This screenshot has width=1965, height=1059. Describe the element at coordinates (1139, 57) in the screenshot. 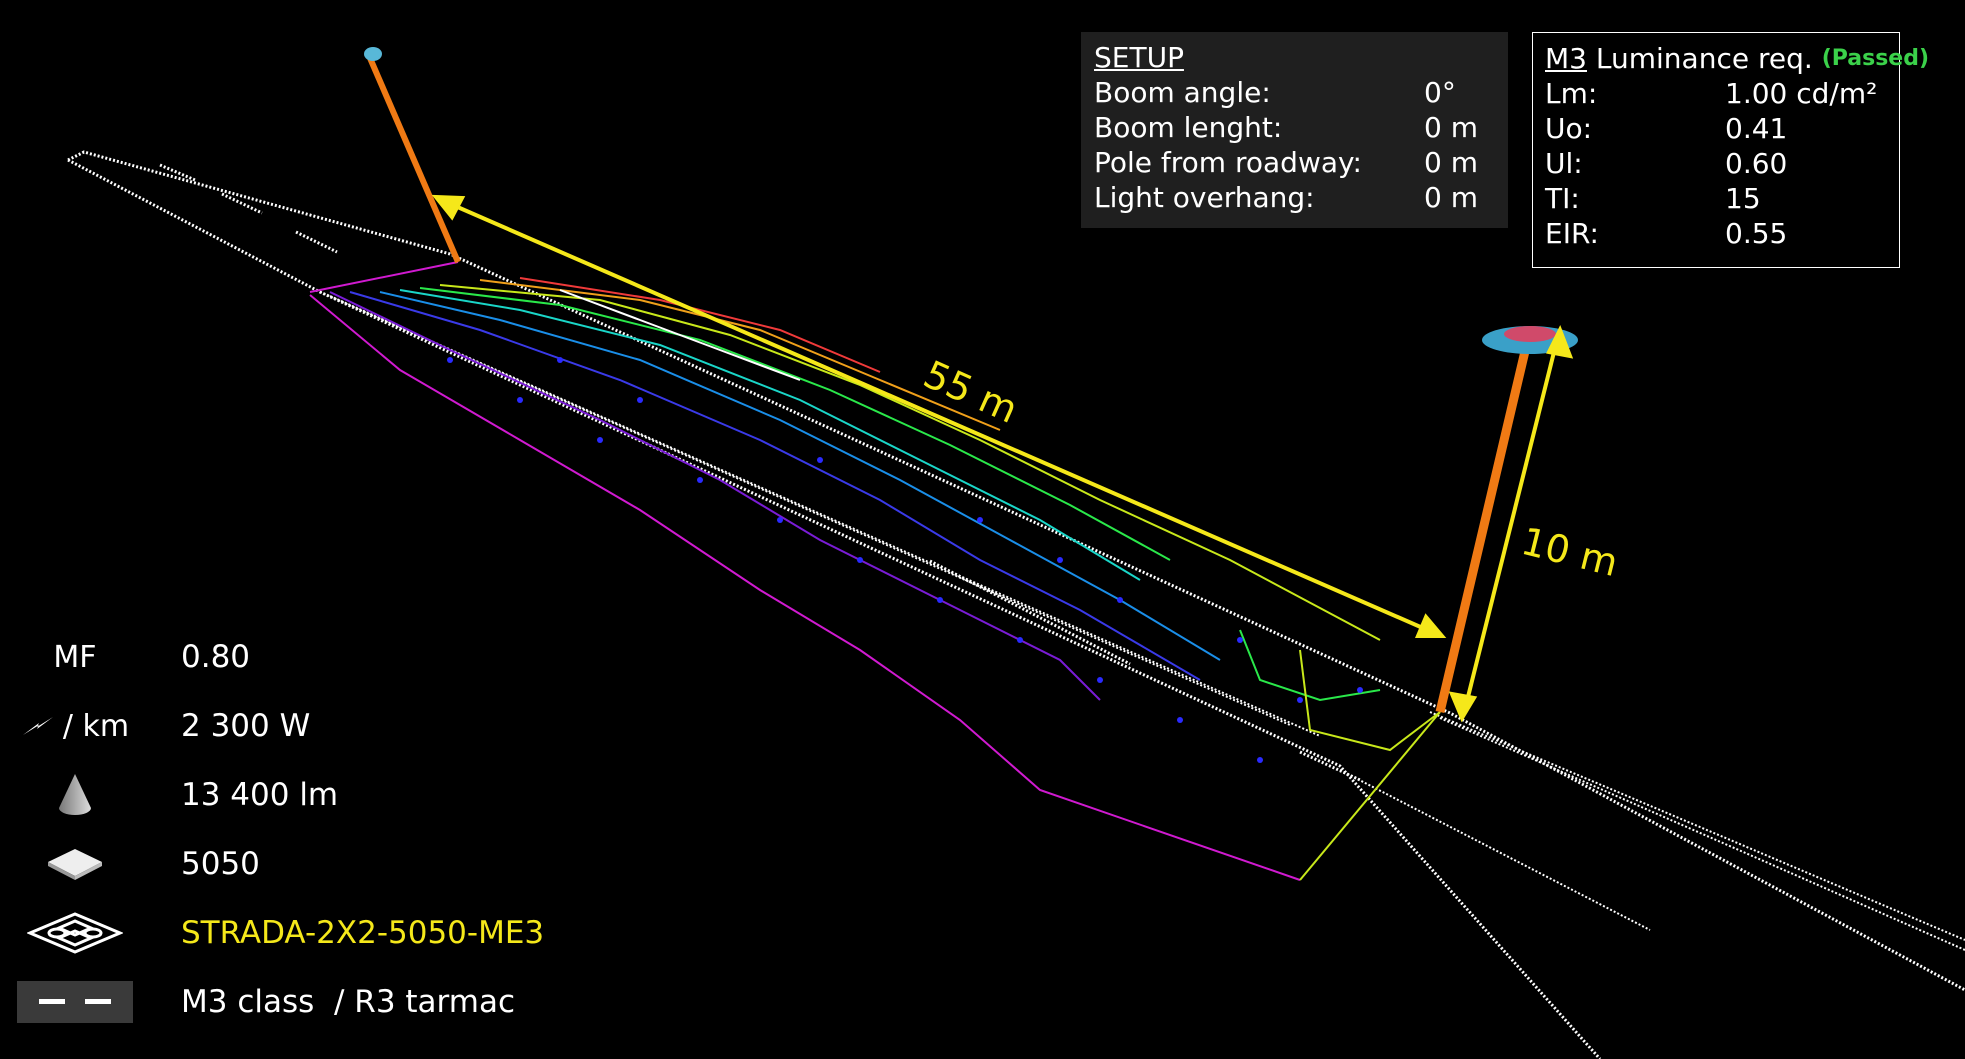

I see `setup-title: SETUP` at that location.